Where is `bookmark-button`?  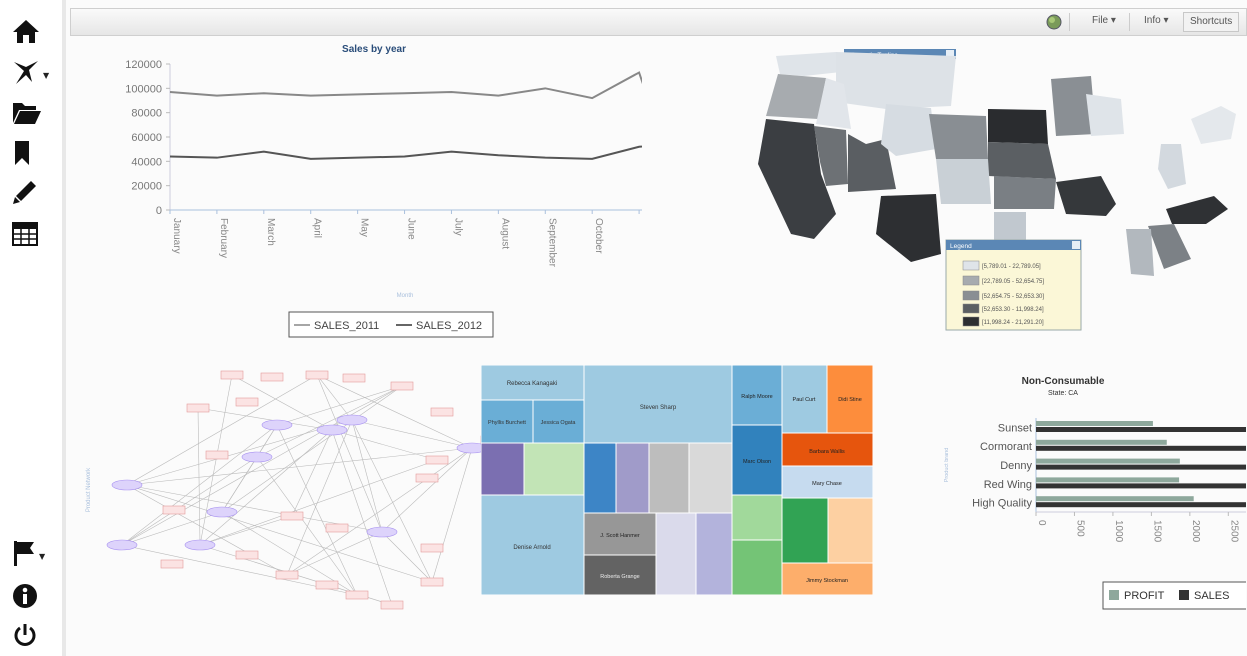 bookmark-button is located at coordinates (31, 153).